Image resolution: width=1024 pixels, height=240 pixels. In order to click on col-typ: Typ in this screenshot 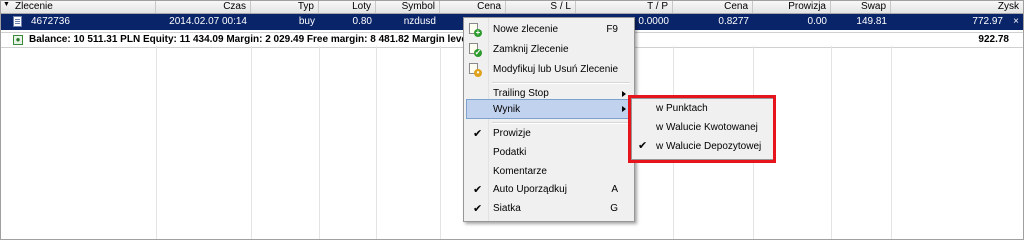, I will do `click(285, 7)`.